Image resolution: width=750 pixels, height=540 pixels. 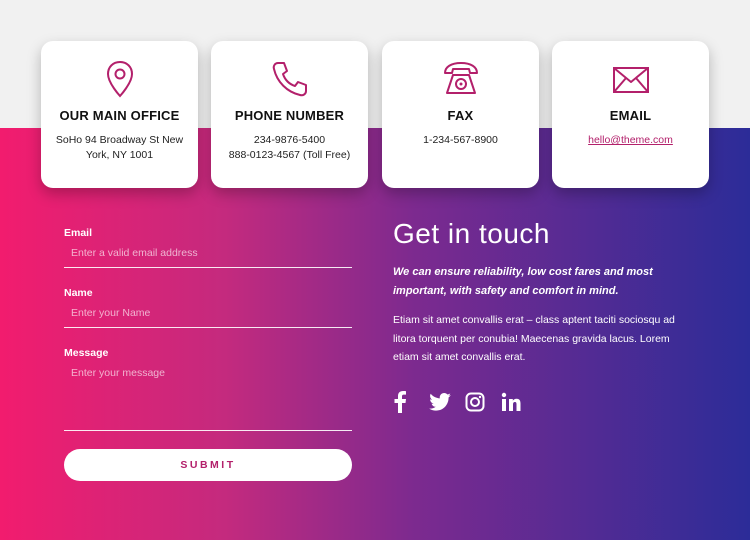 I want to click on email-card: EMAIL hello@theme.com, so click(x=630, y=114).